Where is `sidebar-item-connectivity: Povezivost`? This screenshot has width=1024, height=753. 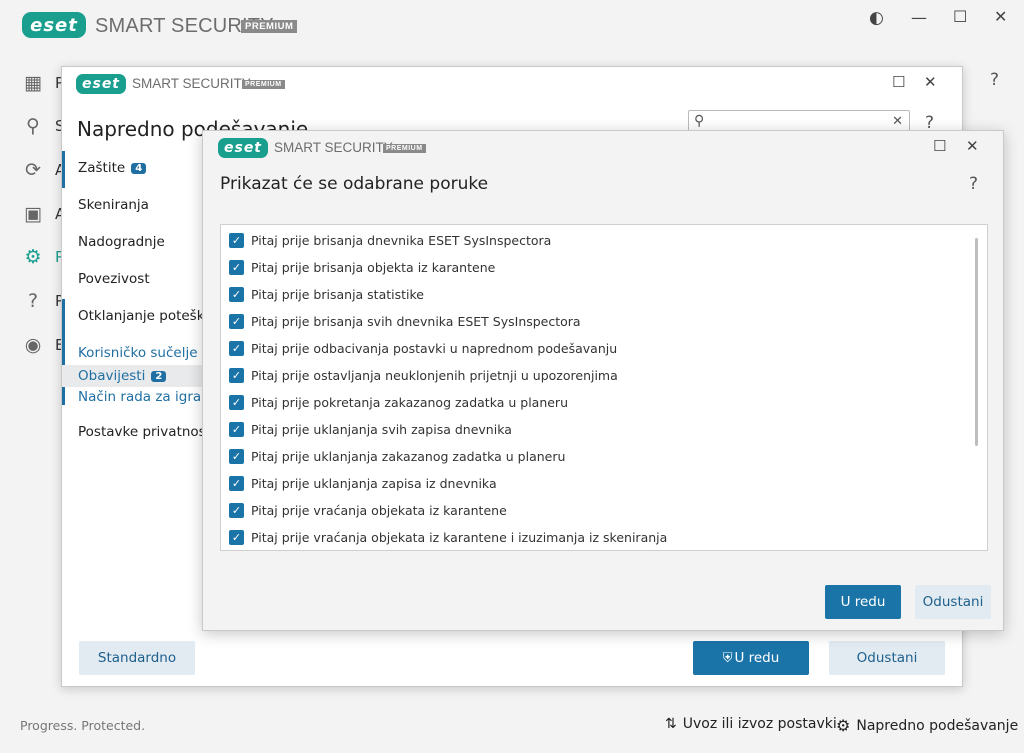
sidebar-item-connectivity: Povezivost is located at coordinates (114, 279).